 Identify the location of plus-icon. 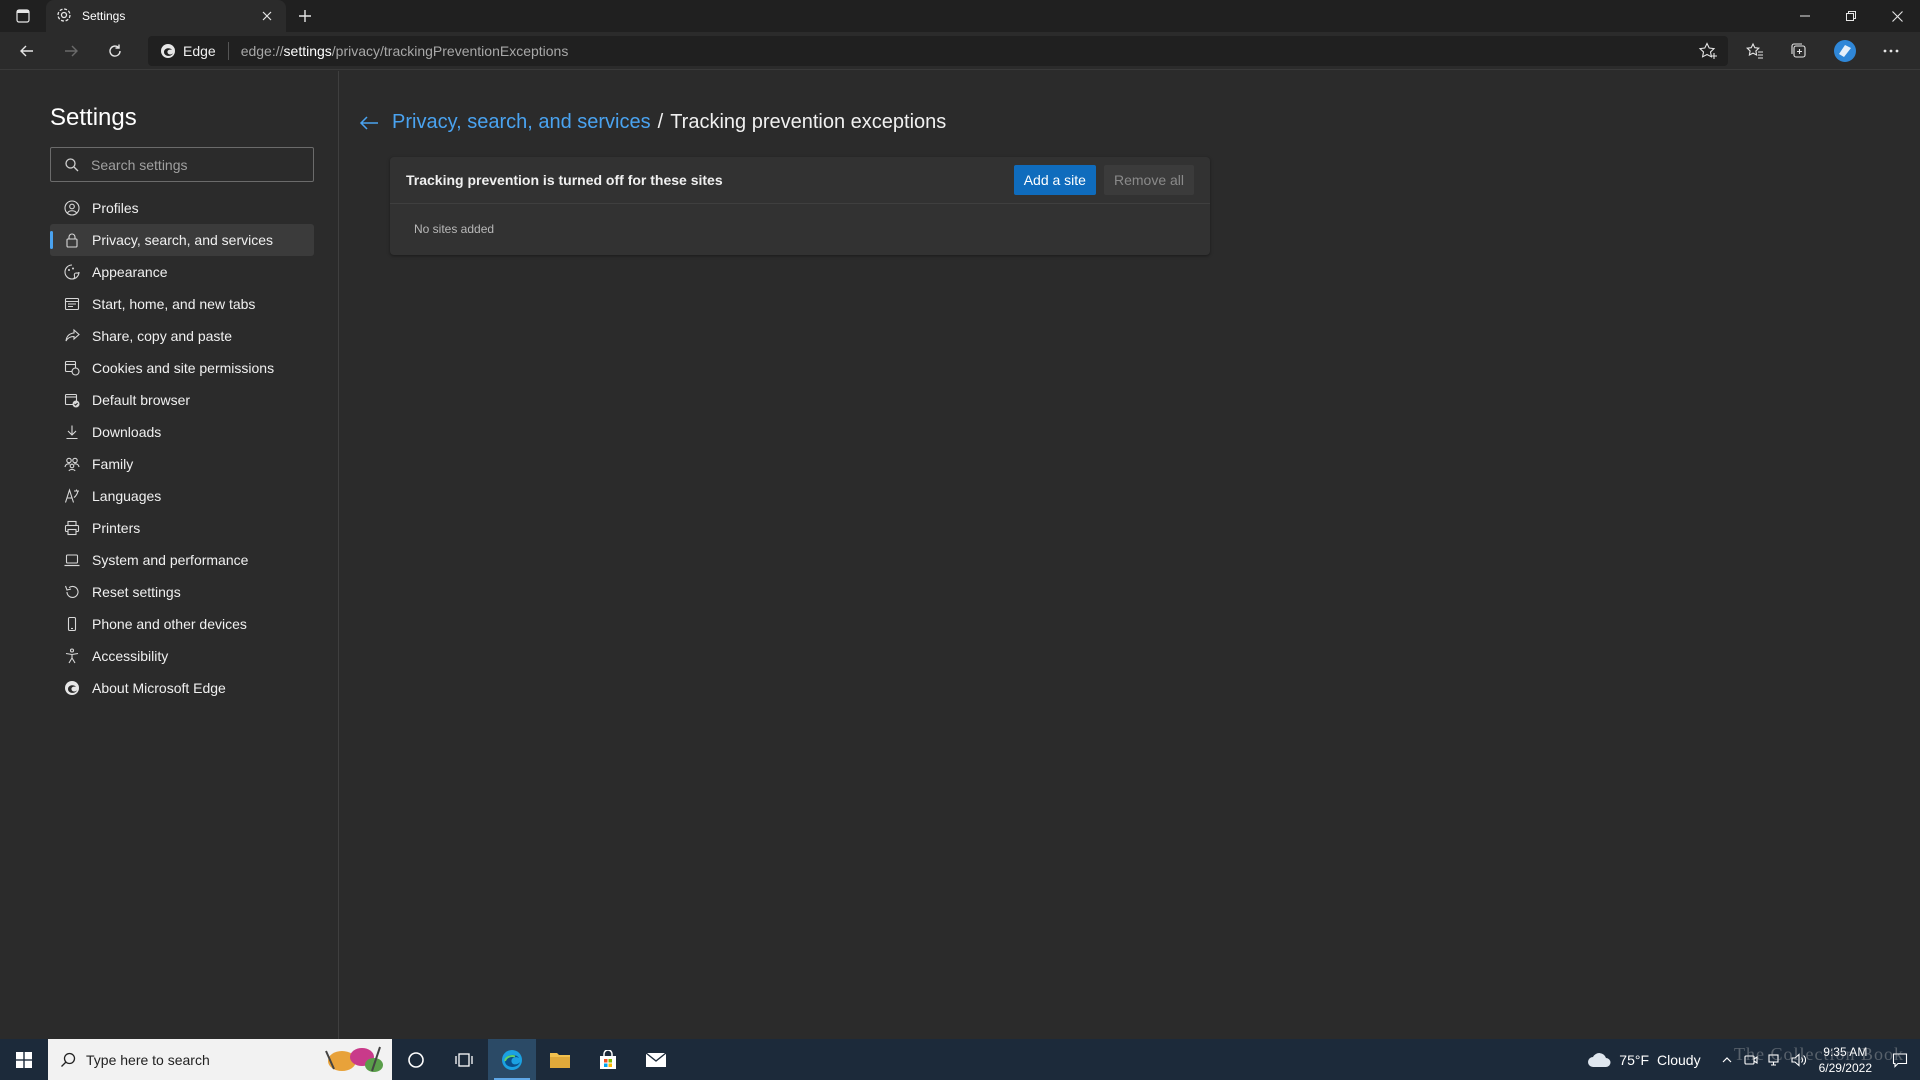
(305, 16).